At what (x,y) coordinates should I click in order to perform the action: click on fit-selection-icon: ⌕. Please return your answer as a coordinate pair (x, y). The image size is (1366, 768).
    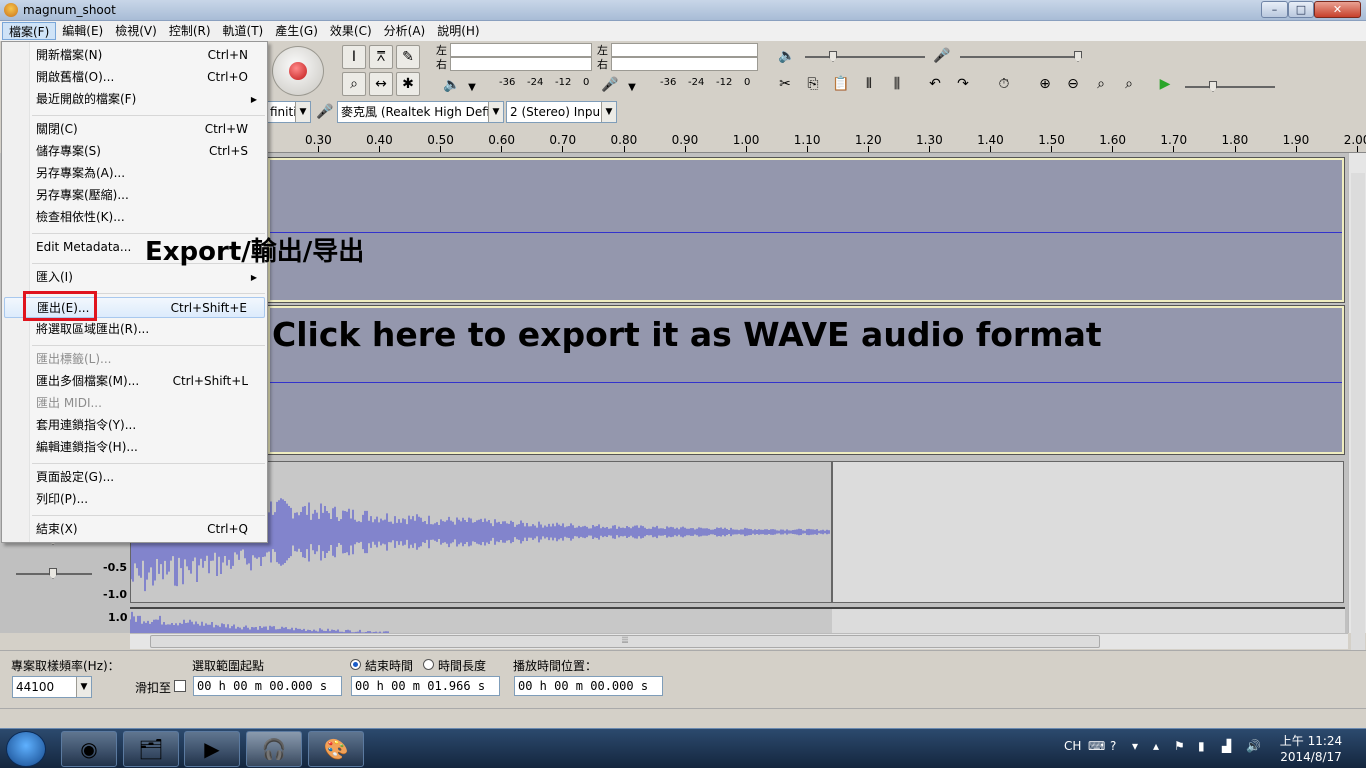
    Looking at the image, I should click on (1101, 84).